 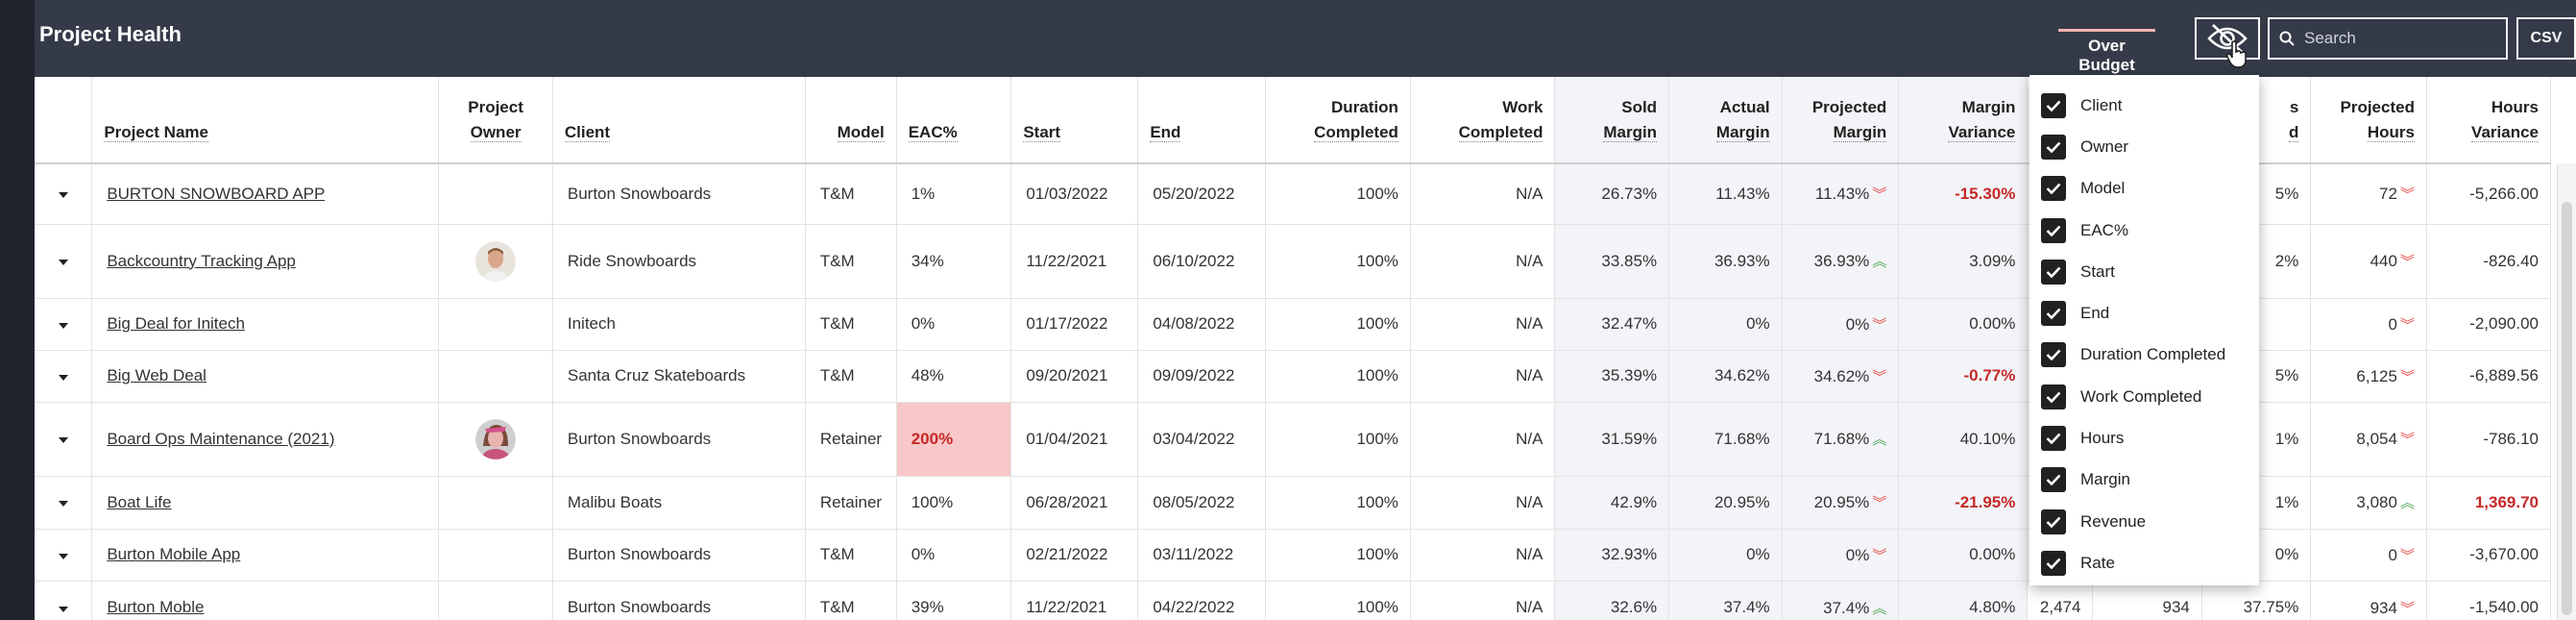 I want to click on column-header-end: End, so click(x=1202, y=120).